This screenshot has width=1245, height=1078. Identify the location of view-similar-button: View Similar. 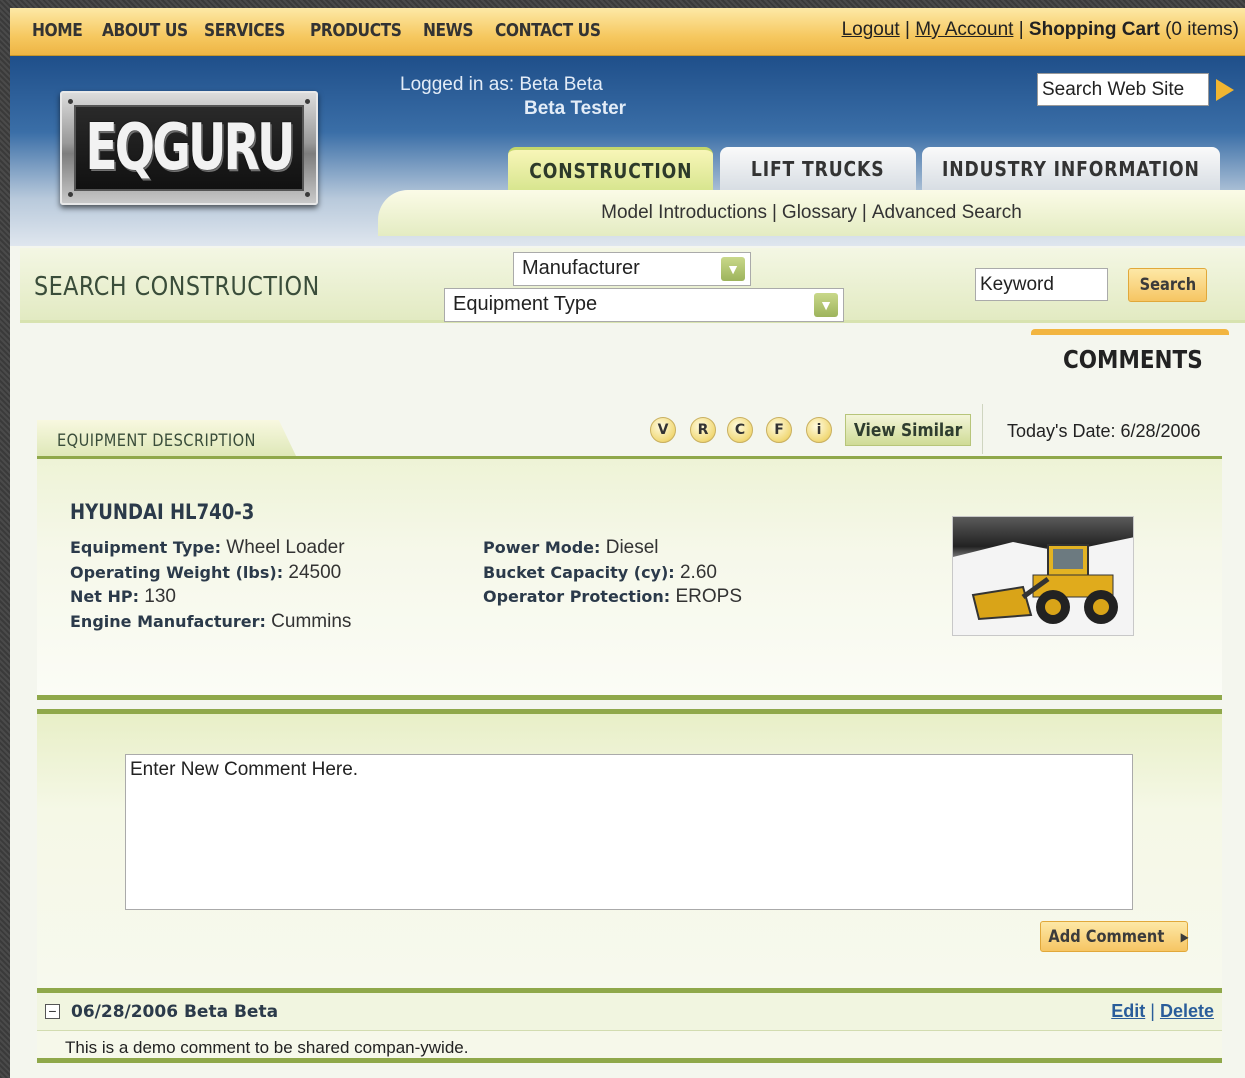
(908, 430).